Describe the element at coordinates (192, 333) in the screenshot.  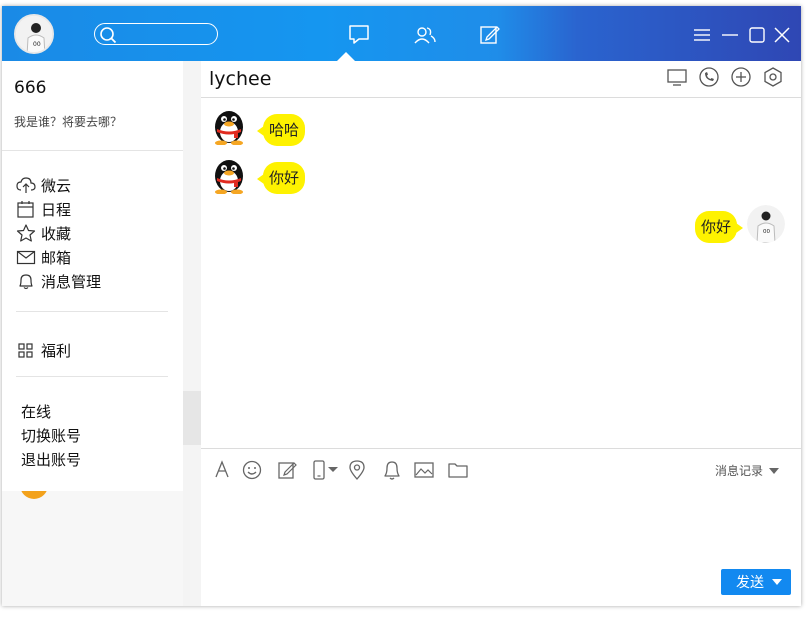
I see `scrollbar` at that location.